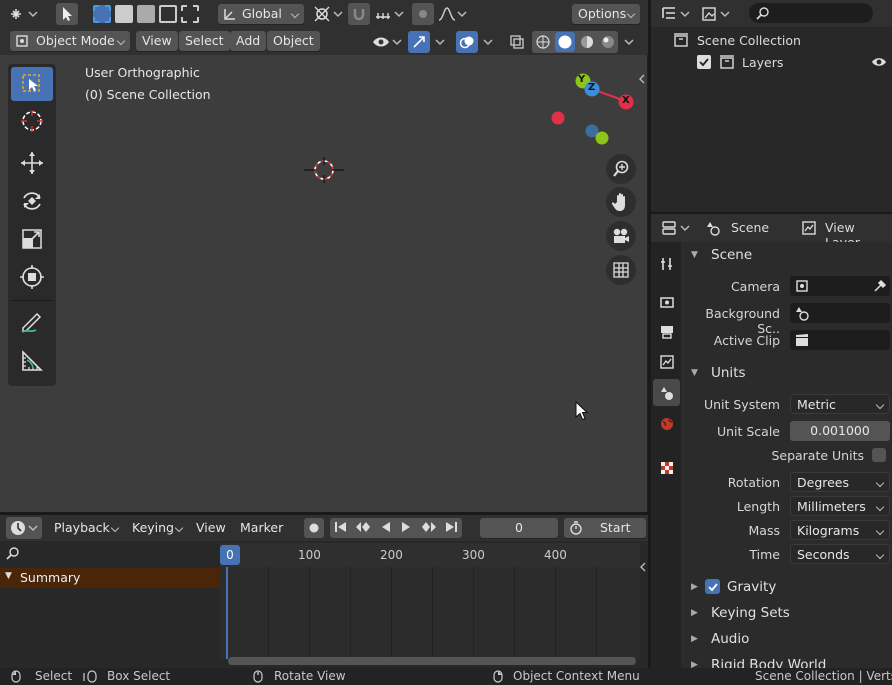 This screenshot has width=892, height=685. What do you see at coordinates (608, 42) in the screenshot?
I see `rendered-shading-icon` at bounding box center [608, 42].